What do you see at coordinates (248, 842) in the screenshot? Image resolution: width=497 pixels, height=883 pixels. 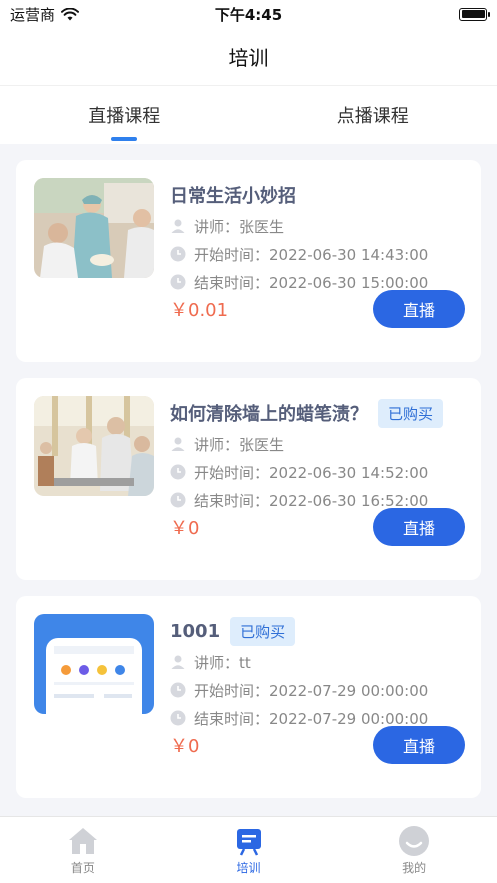 I see `training-icon` at bounding box center [248, 842].